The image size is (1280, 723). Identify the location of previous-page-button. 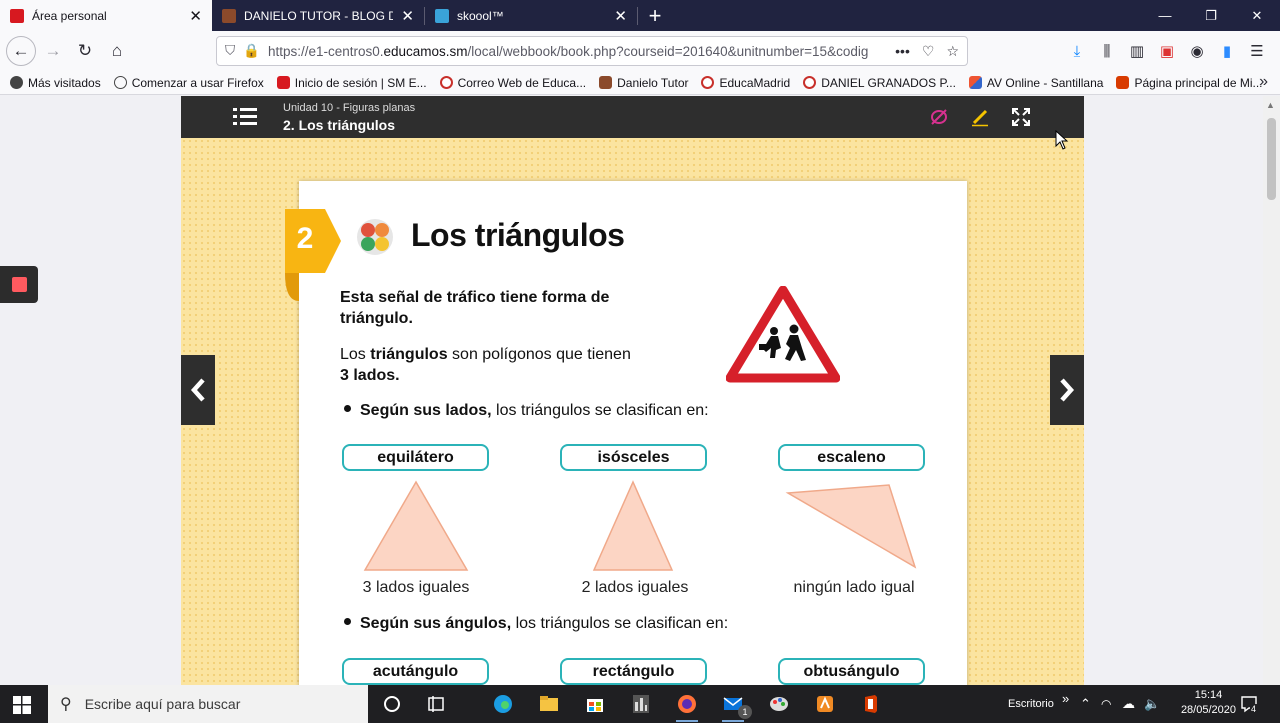
(198, 390).